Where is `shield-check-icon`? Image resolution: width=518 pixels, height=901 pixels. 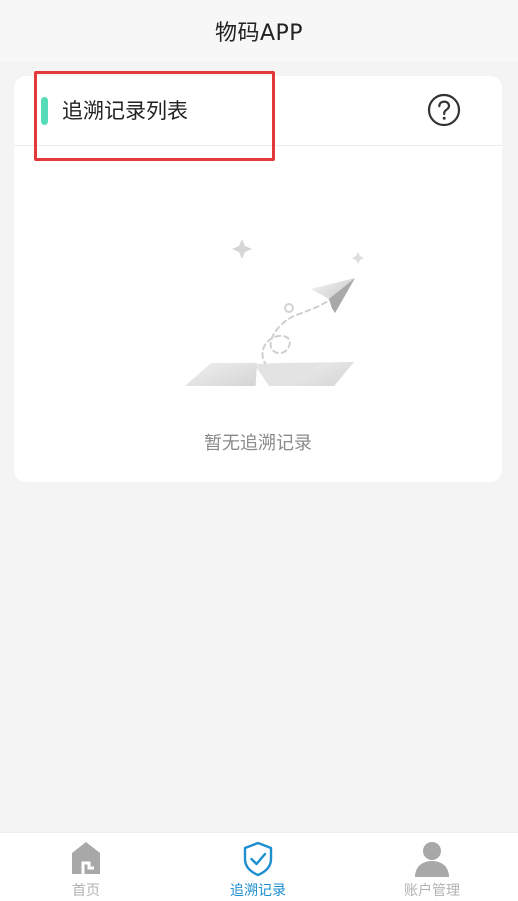
shield-check-icon is located at coordinates (258, 859).